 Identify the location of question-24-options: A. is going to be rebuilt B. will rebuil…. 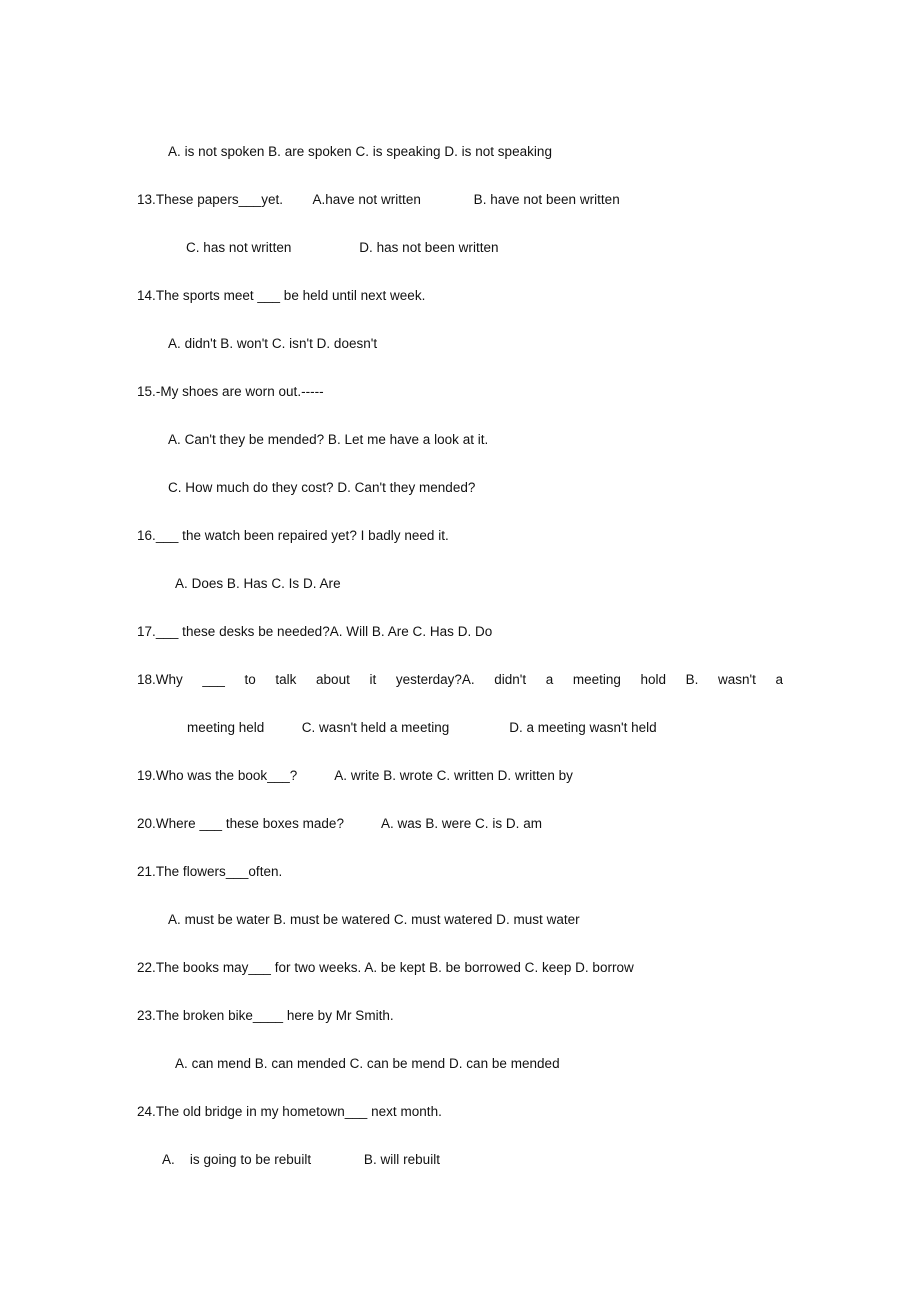
(301, 1159).